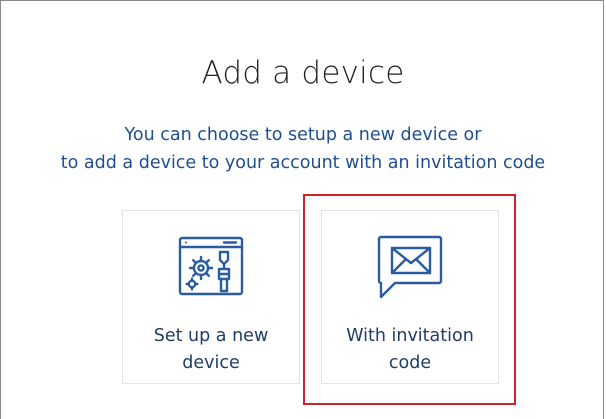  Describe the element at coordinates (211, 363) in the screenshot. I see `setup-label-line-2: device` at that location.